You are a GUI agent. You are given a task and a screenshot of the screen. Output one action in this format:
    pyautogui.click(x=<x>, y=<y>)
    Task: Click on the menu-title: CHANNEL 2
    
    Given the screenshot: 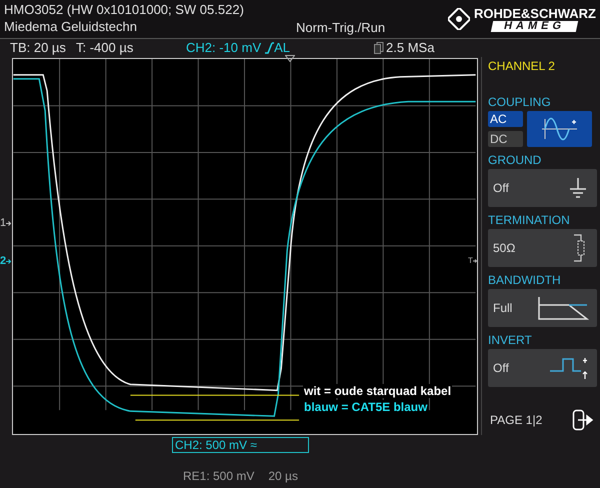 What is the action you would take?
    pyautogui.click(x=522, y=66)
    